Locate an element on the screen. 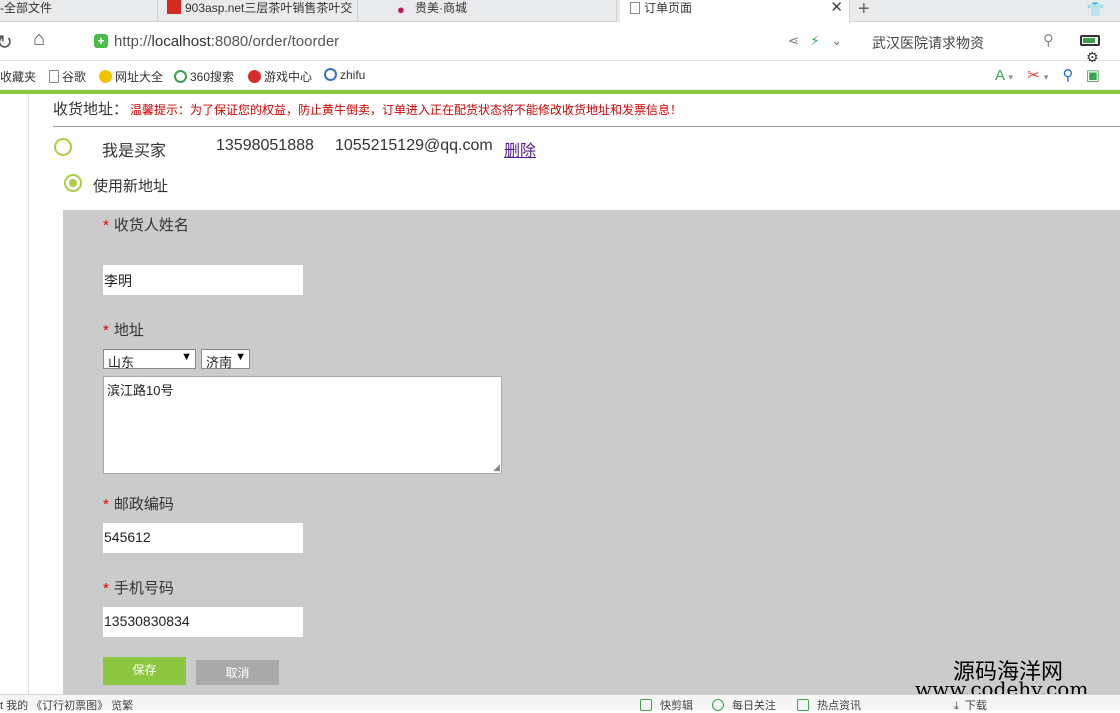 Image resolution: width=1120 pixels, height=713 pixels. hot-news-button: 热点资讯 is located at coordinates (829, 705).